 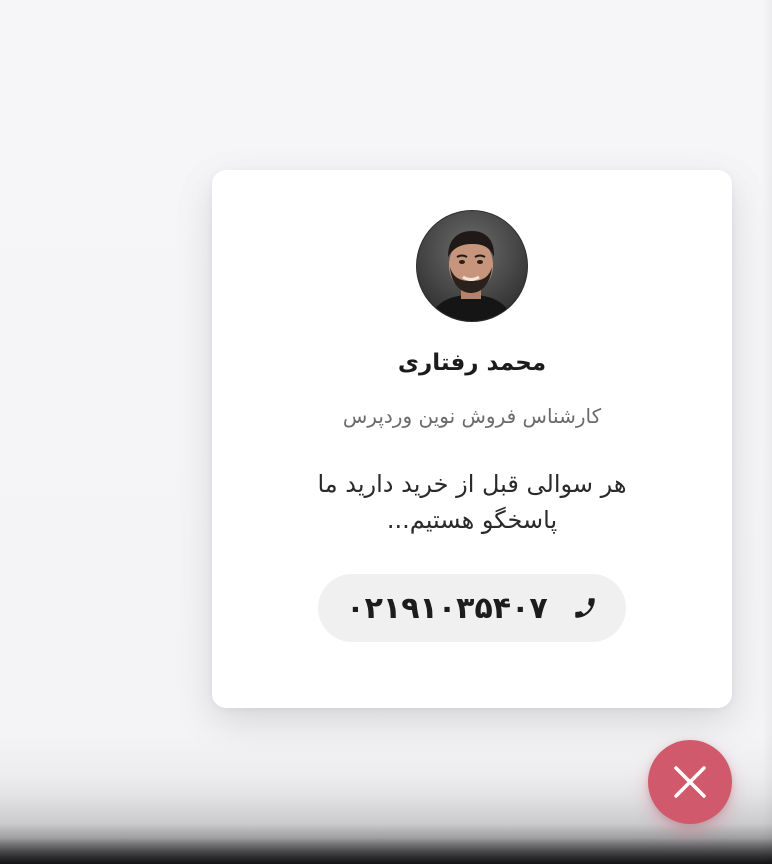 I want to click on call-button: ۰۲۱۹۱۰۳۵۴۰۷, so click(x=472, y=608).